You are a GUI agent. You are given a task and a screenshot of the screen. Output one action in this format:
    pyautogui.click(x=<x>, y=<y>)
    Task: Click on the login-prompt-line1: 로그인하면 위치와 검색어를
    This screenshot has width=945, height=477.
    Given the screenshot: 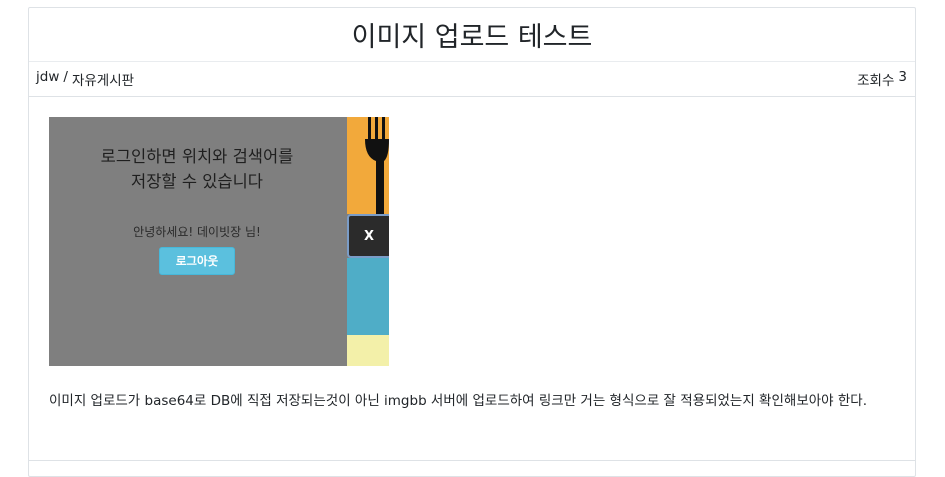 What is the action you would take?
    pyautogui.click(x=197, y=156)
    